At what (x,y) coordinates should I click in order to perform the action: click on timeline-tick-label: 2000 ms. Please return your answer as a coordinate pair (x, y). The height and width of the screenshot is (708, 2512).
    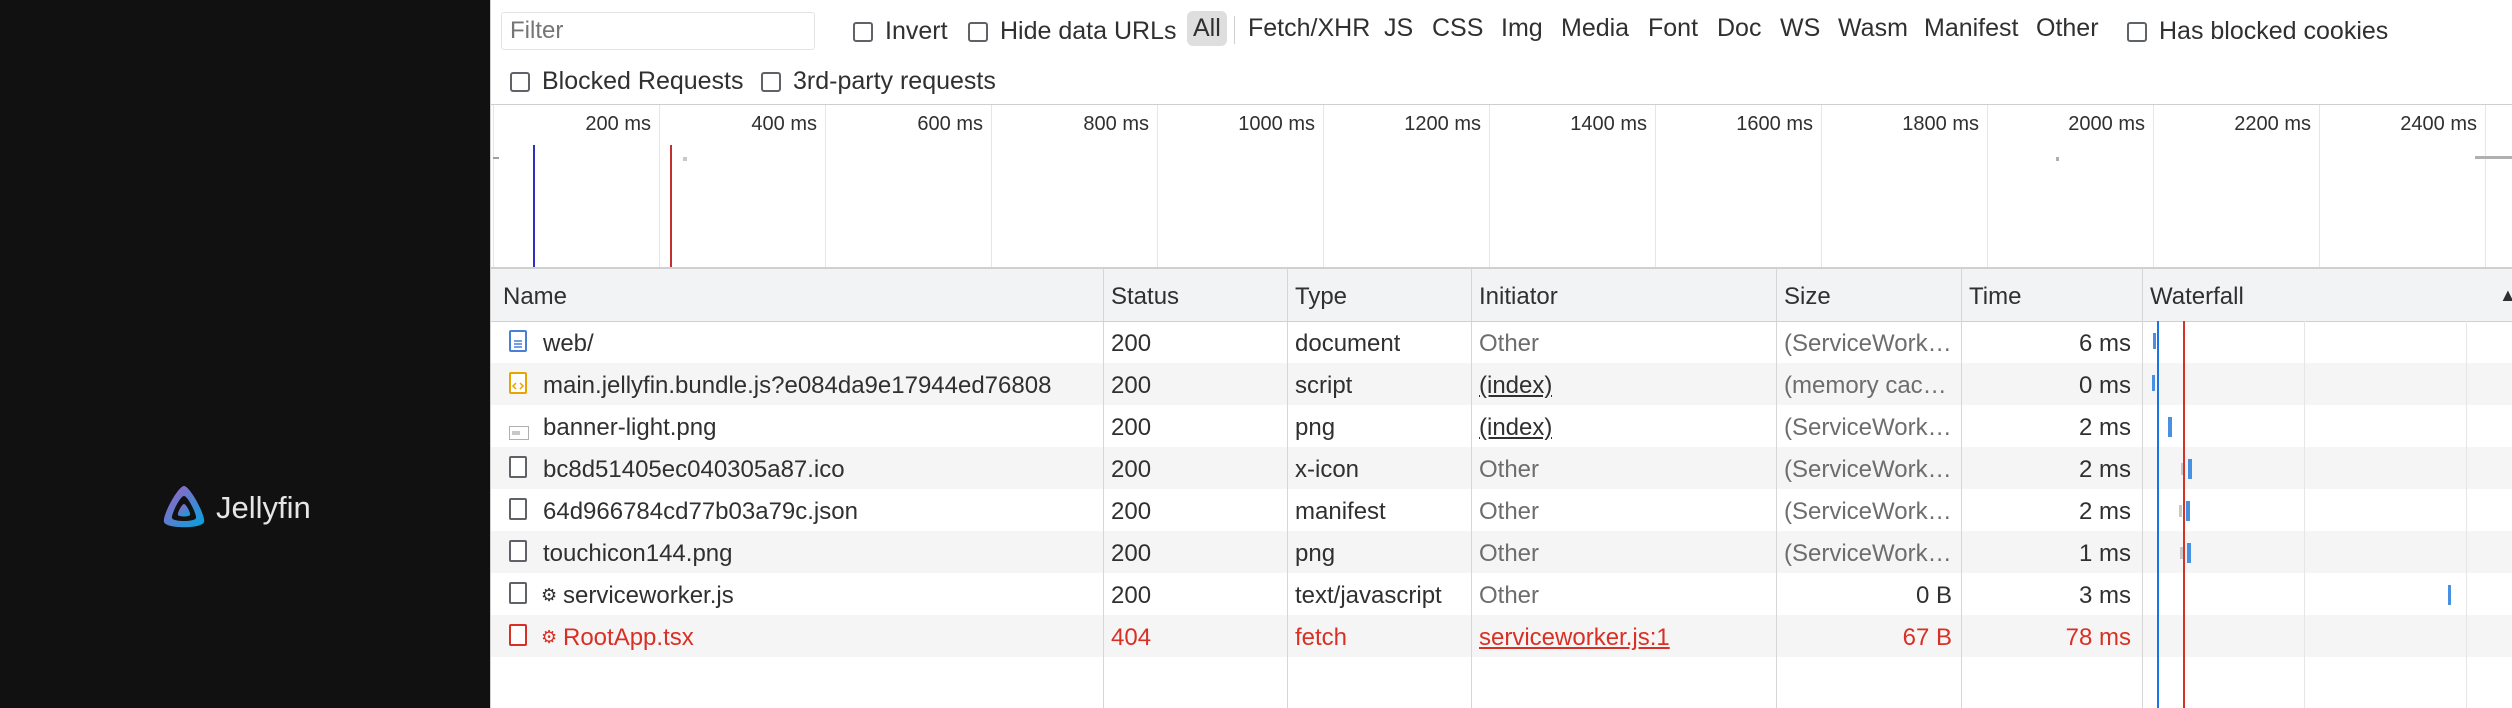
    Looking at the image, I should click on (2106, 124).